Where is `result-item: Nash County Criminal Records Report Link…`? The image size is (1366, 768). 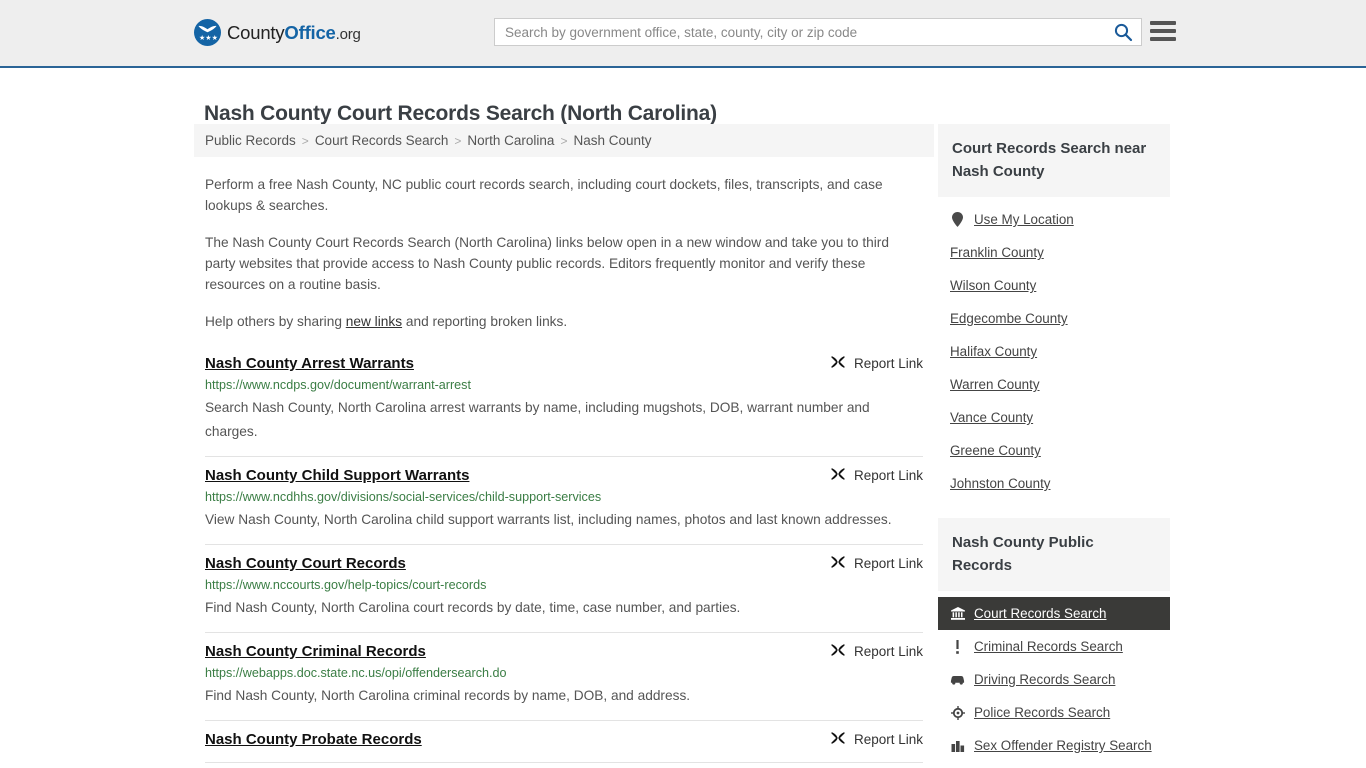
result-item: Nash County Criminal Records Report Link… is located at coordinates (564, 677).